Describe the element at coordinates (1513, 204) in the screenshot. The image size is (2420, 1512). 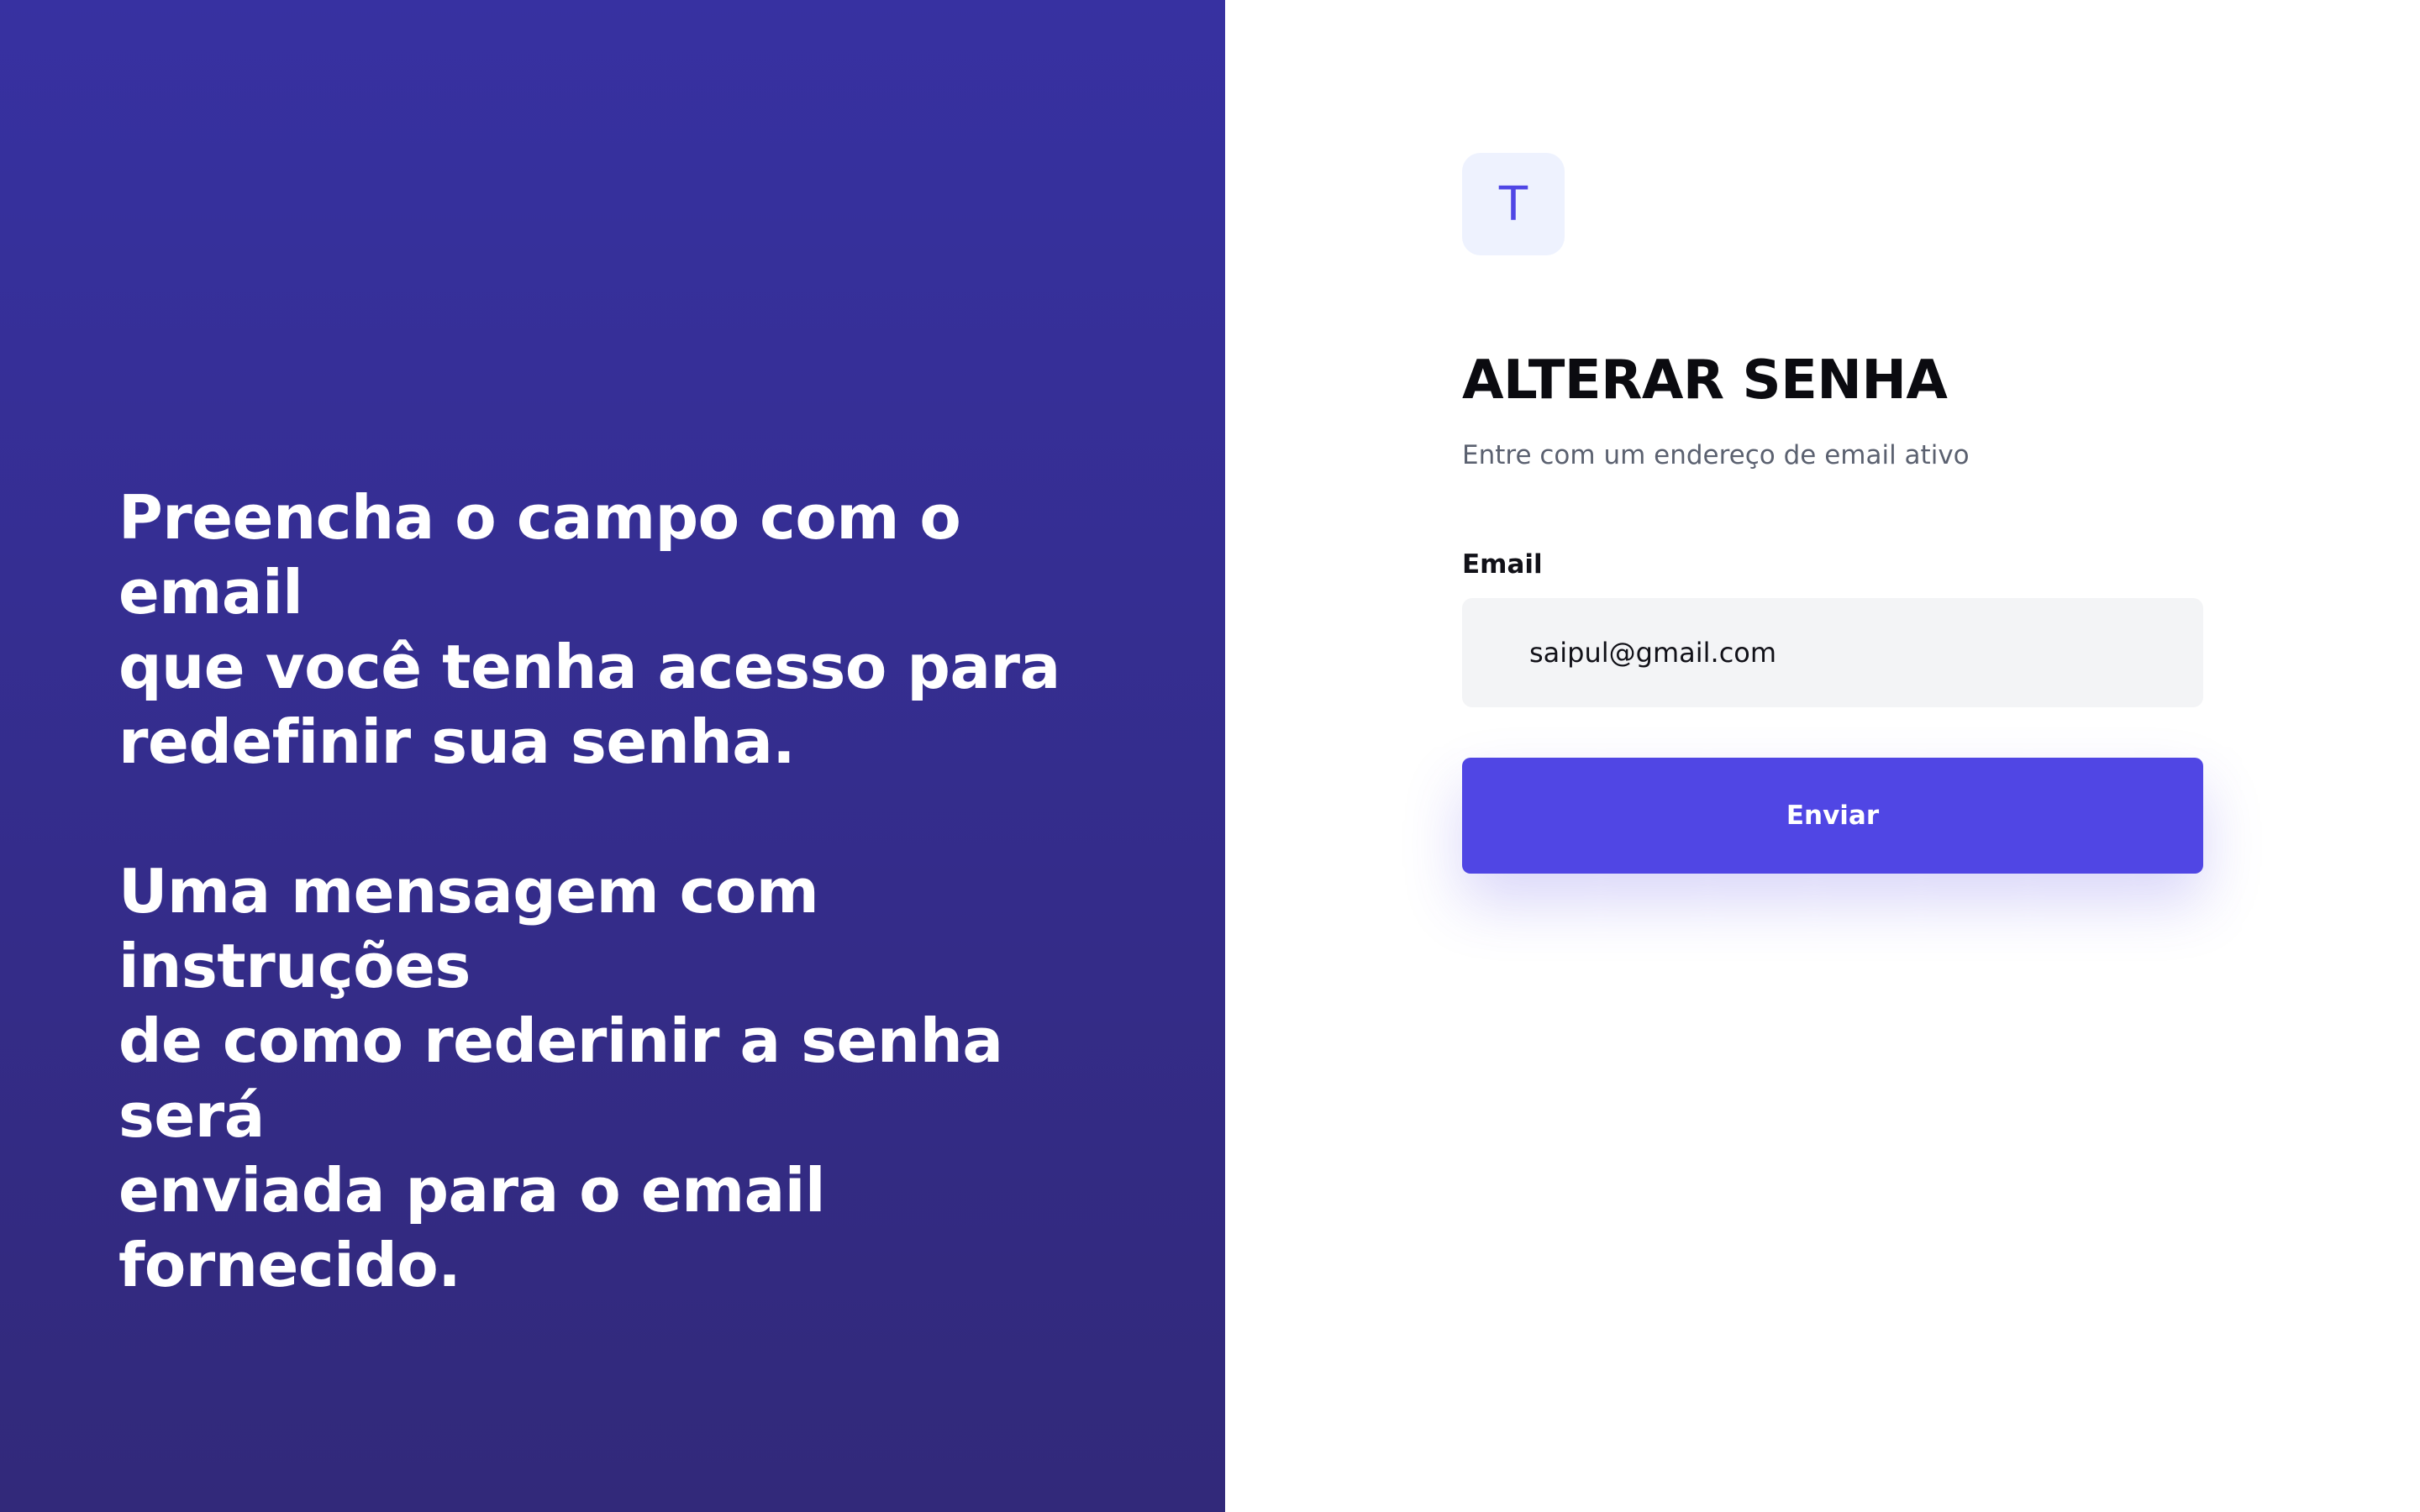
I see `app-logo: T` at that location.